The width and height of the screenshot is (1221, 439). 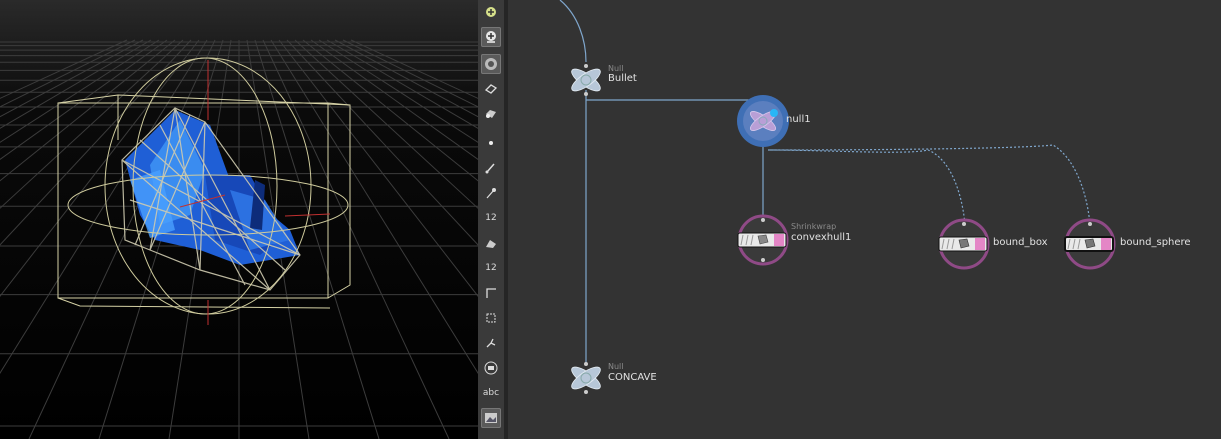 What do you see at coordinates (491, 64) in the screenshot?
I see `shading-icon` at bounding box center [491, 64].